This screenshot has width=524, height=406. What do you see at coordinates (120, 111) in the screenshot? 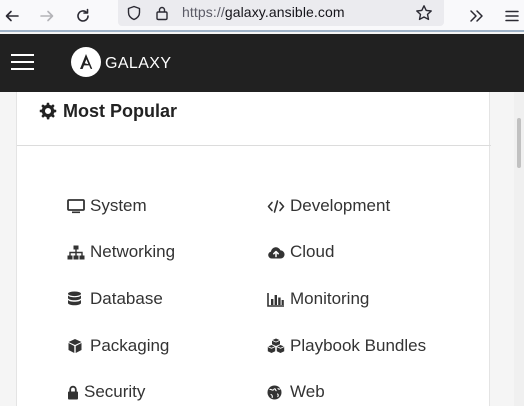
I see `card-title: Most Popular` at bounding box center [120, 111].